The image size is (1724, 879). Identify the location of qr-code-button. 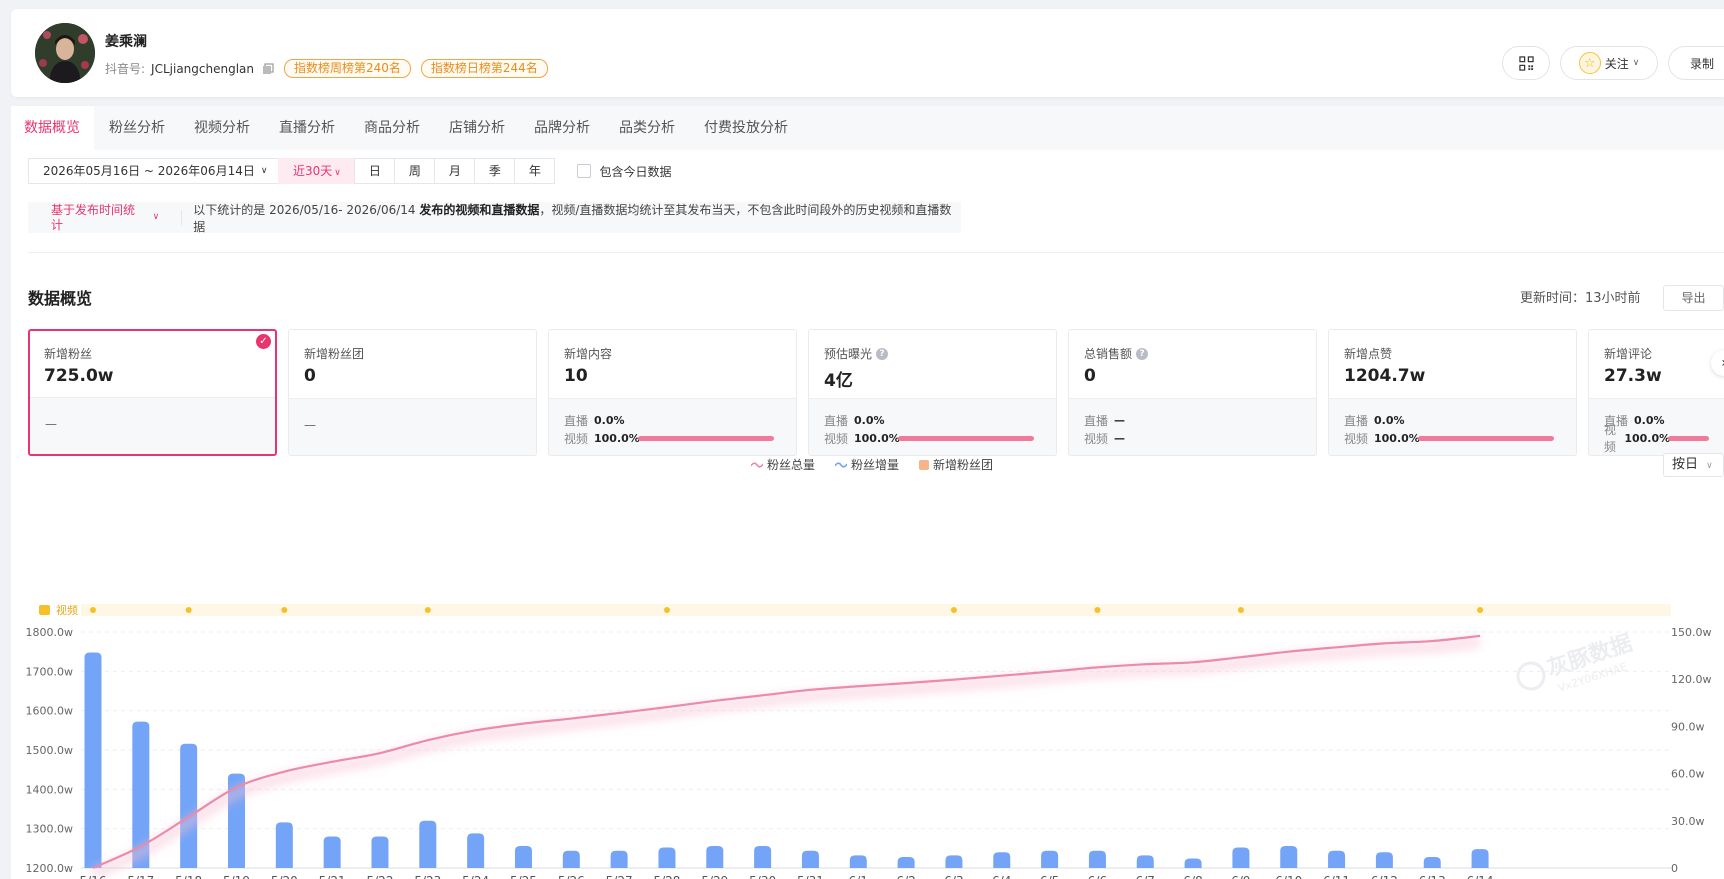
(1526, 63).